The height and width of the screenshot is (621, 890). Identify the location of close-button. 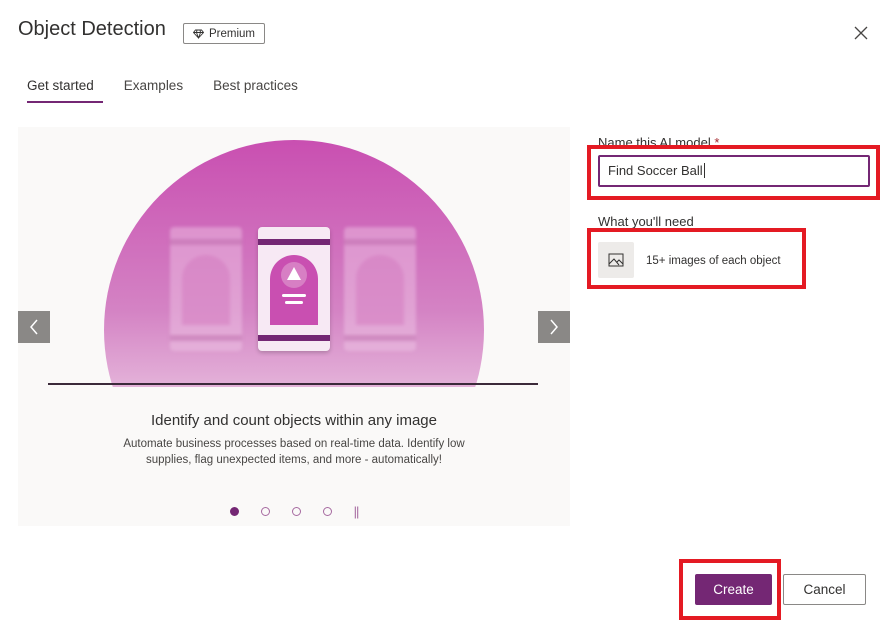
(861, 33).